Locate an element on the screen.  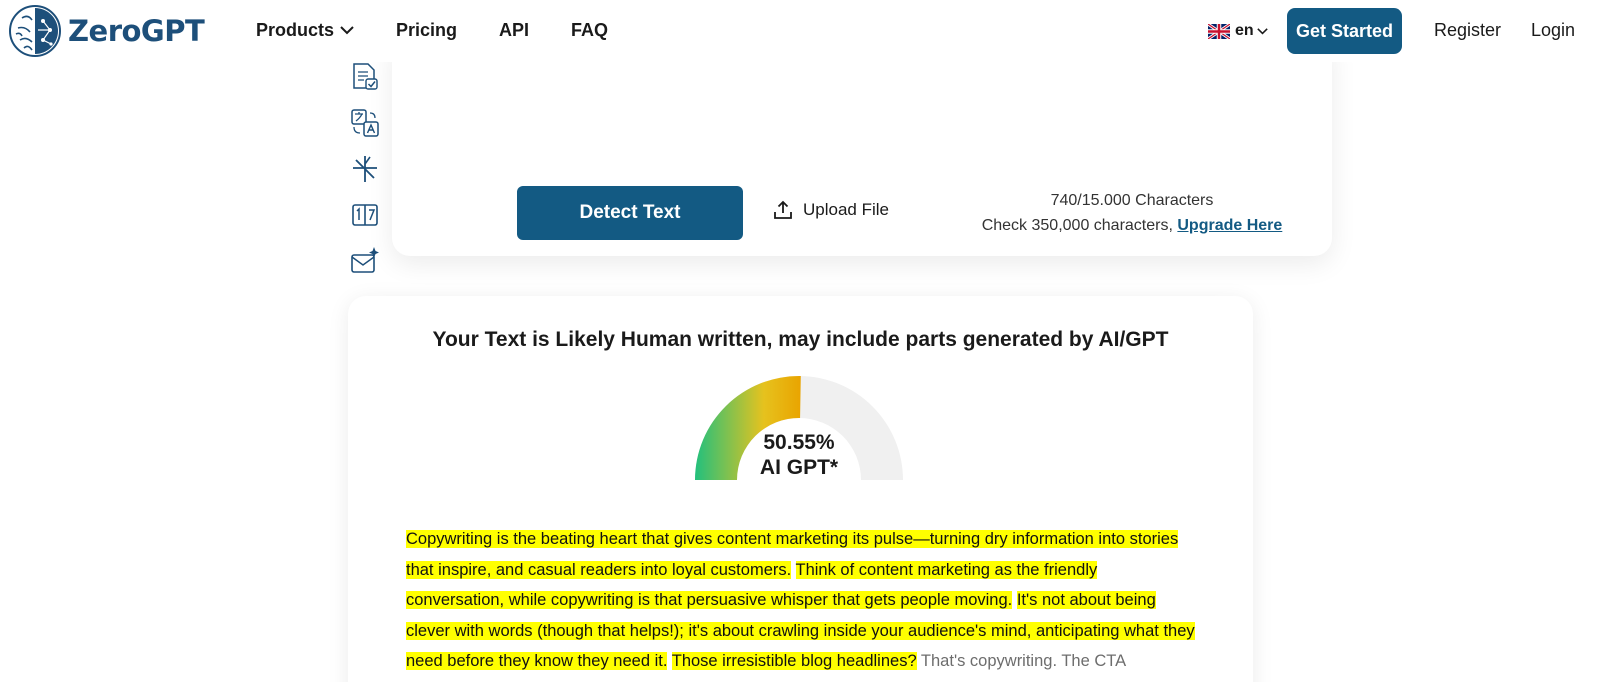
upload-file-label: Upload File is located at coordinates (846, 209).